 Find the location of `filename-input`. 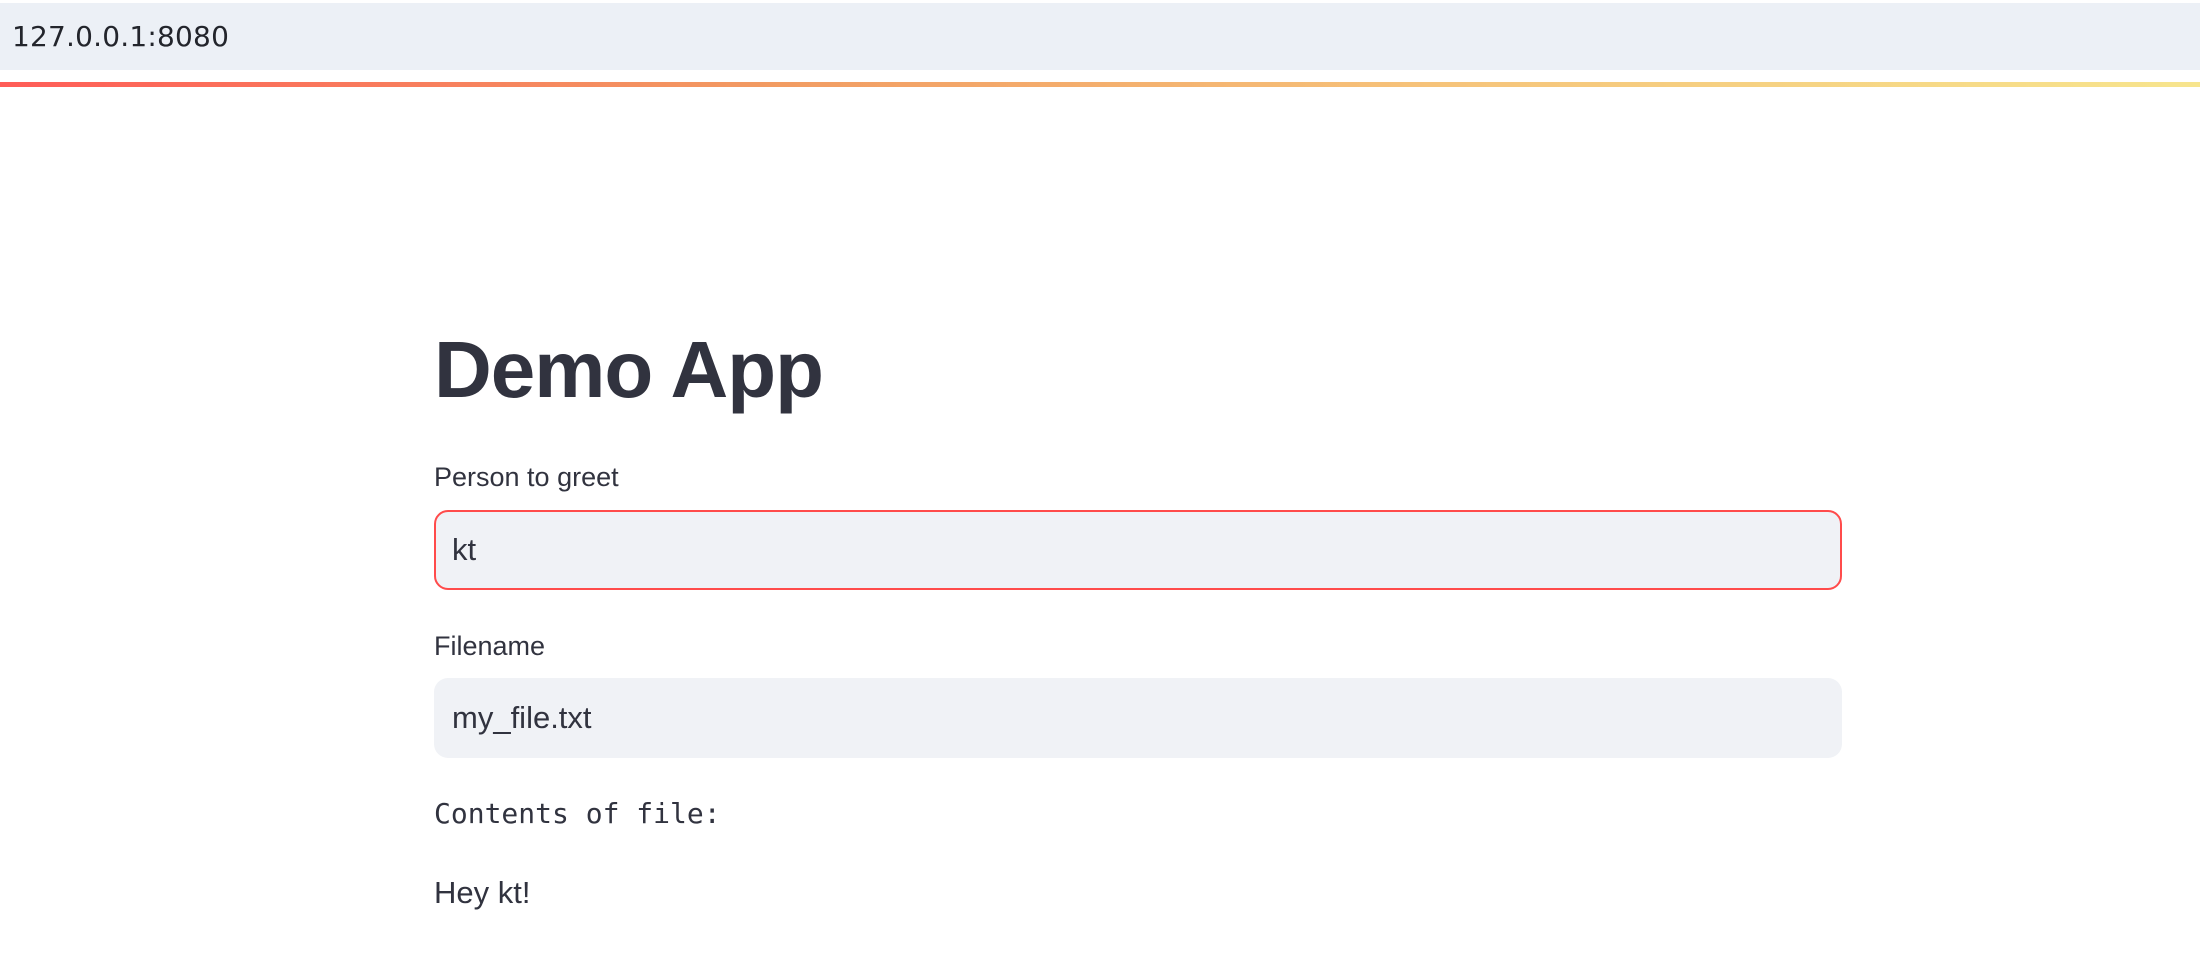

filename-input is located at coordinates (1138, 718).